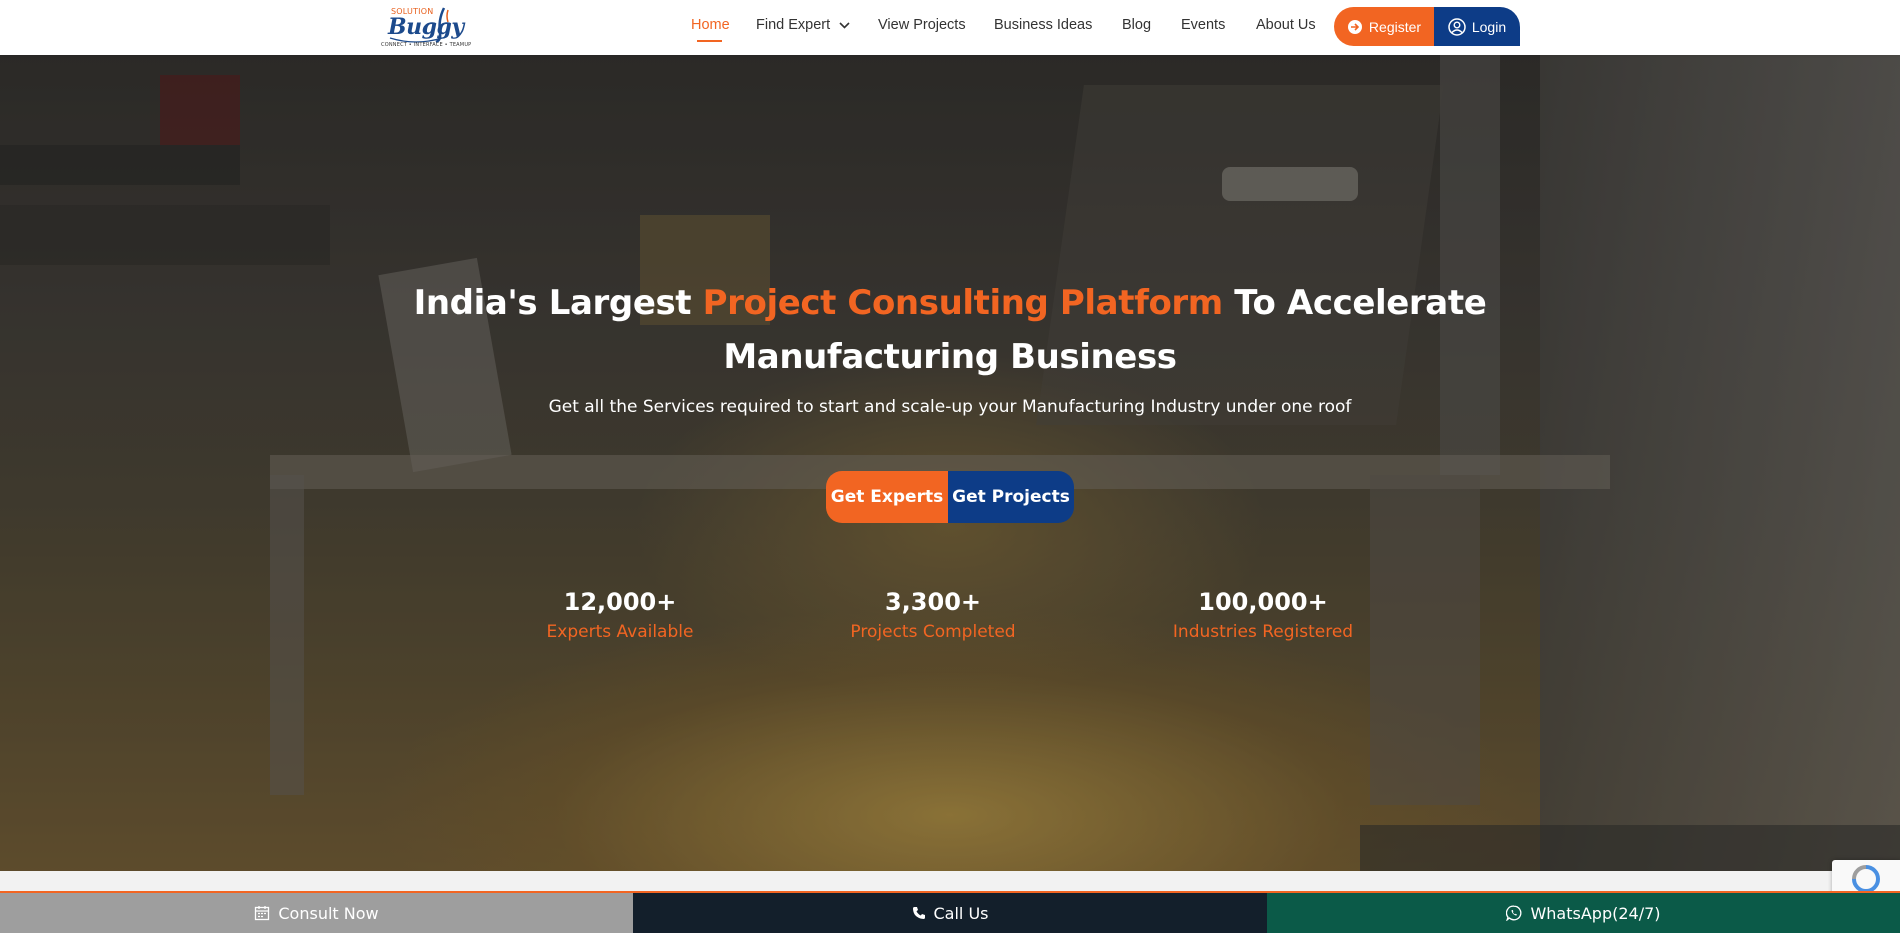 This screenshot has height=933, width=1900. What do you see at coordinates (1514, 913) in the screenshot?
I see `whatsapp-icon` at bounding box center [1514, 913].